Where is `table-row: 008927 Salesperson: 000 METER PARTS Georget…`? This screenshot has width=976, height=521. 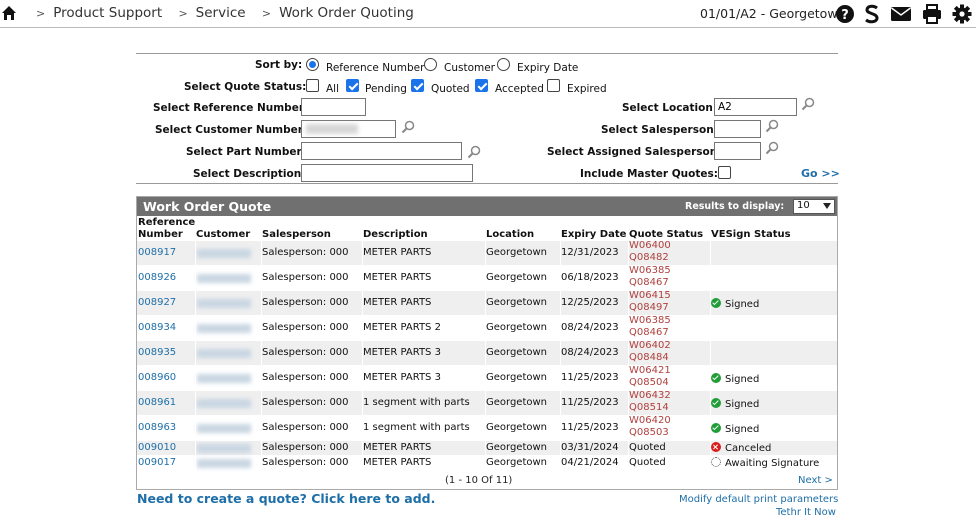
table-row: 008927 Salesperson: 000 METER PARTS Georget… is located at coordinates (487, 302).